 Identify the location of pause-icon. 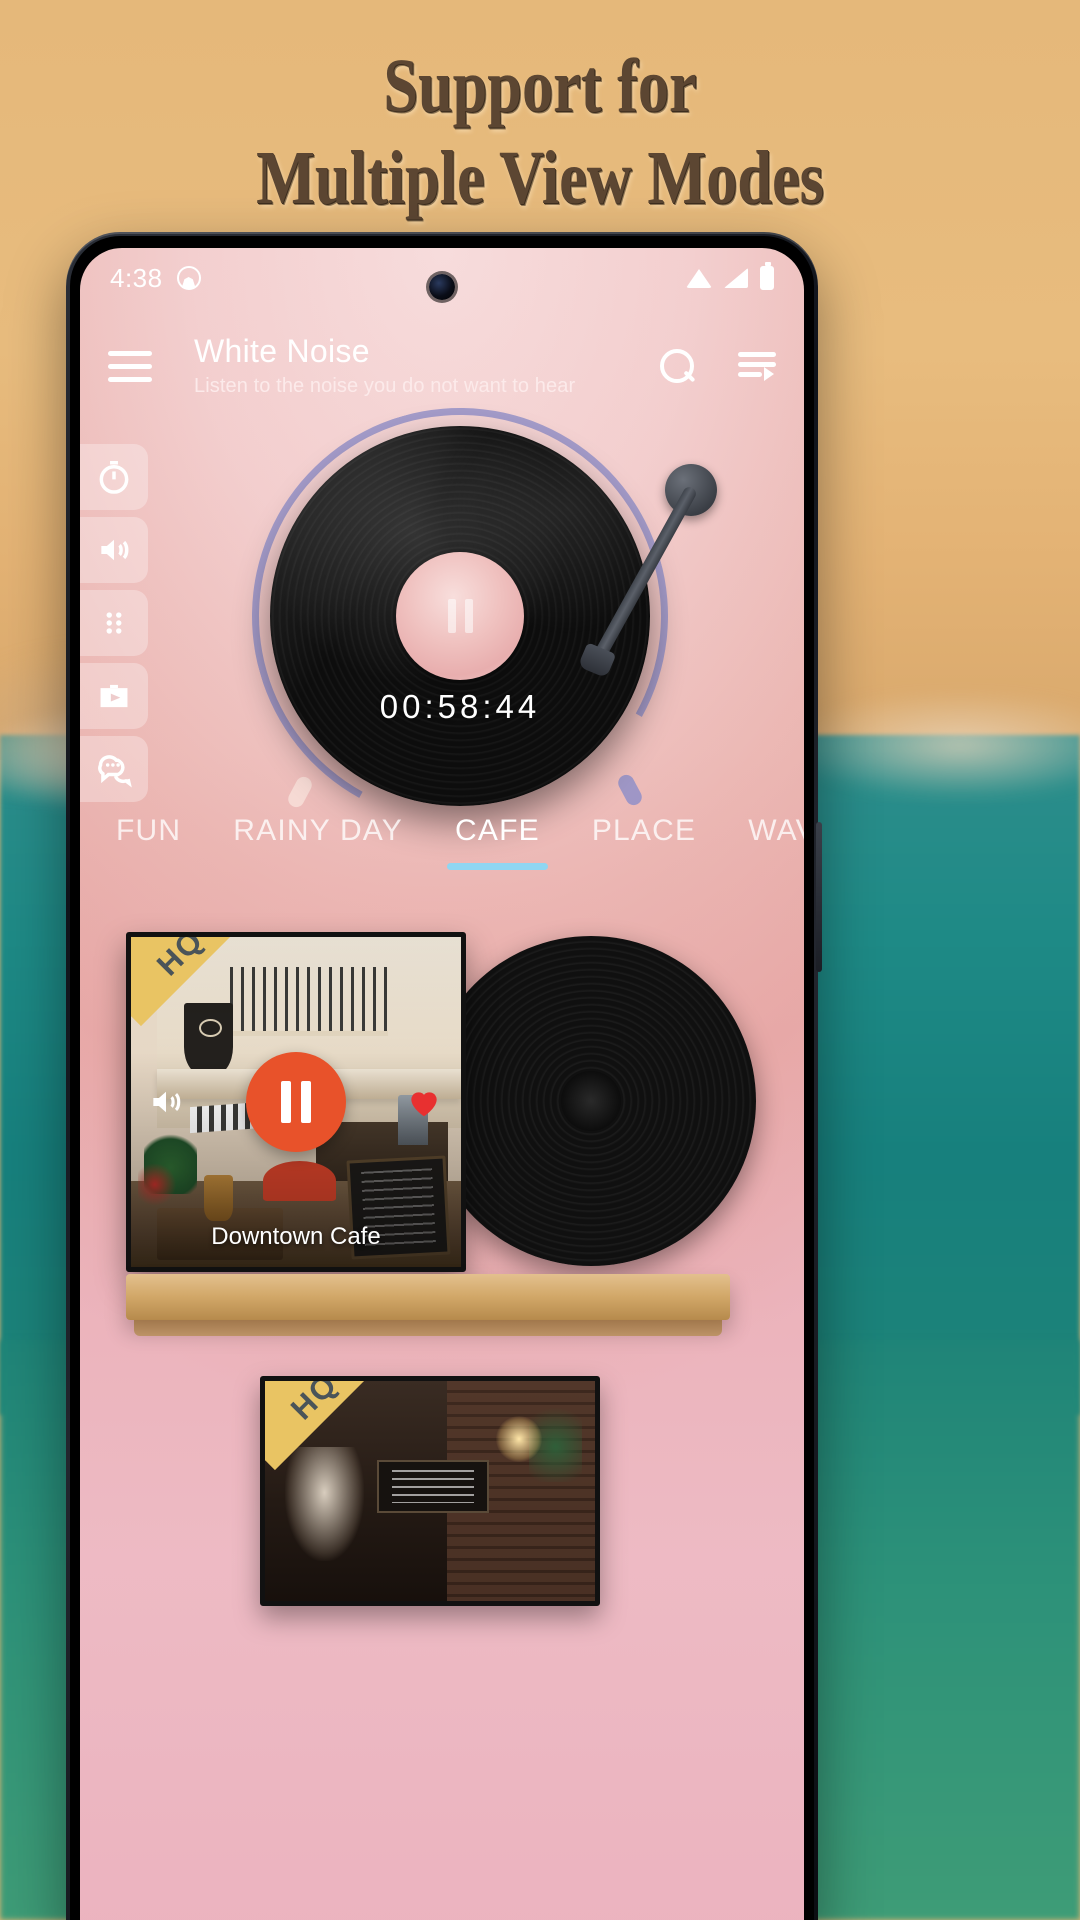
(460, 616).